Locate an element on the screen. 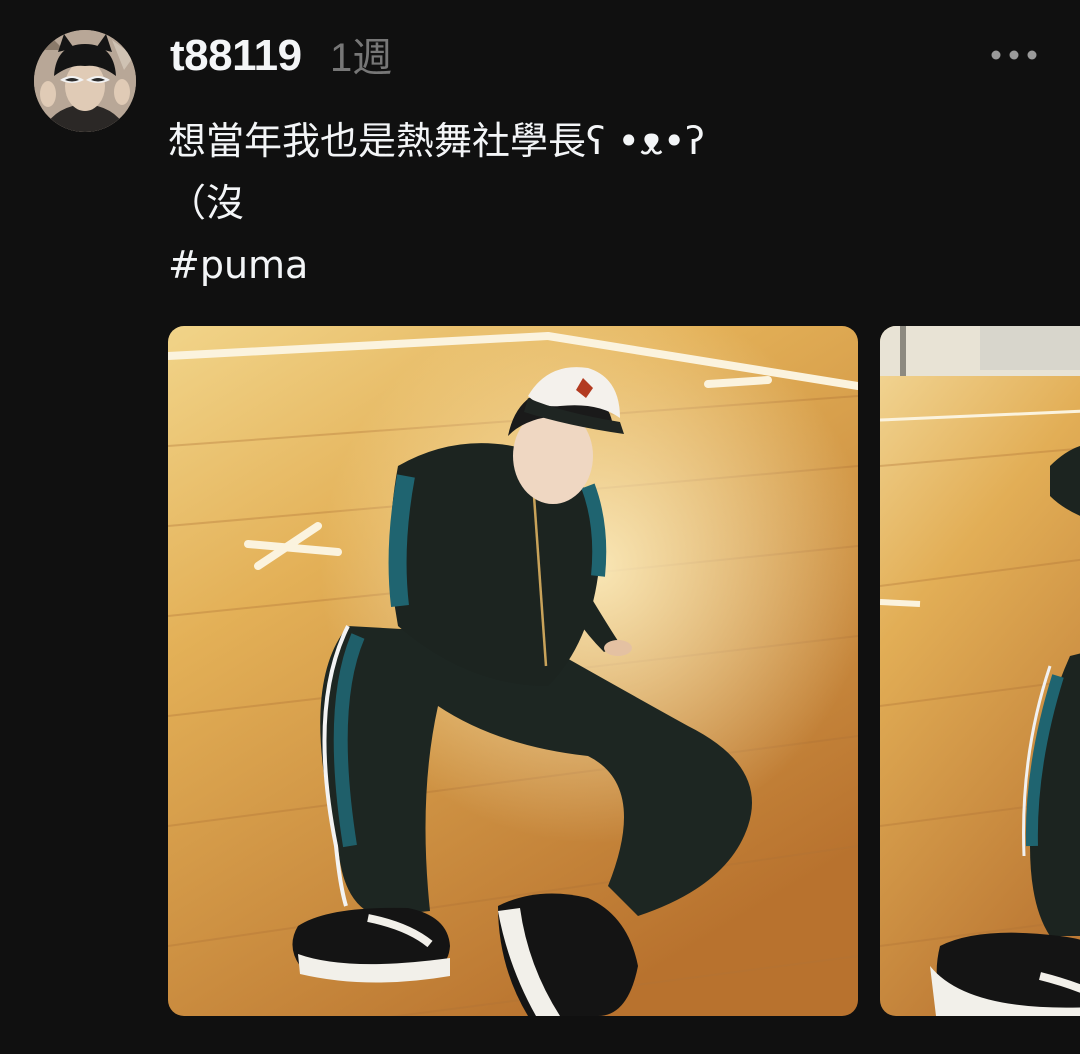 The width and height of the screenshot is (1080, 1054). avatar-image is located at coordinates (85, 81).